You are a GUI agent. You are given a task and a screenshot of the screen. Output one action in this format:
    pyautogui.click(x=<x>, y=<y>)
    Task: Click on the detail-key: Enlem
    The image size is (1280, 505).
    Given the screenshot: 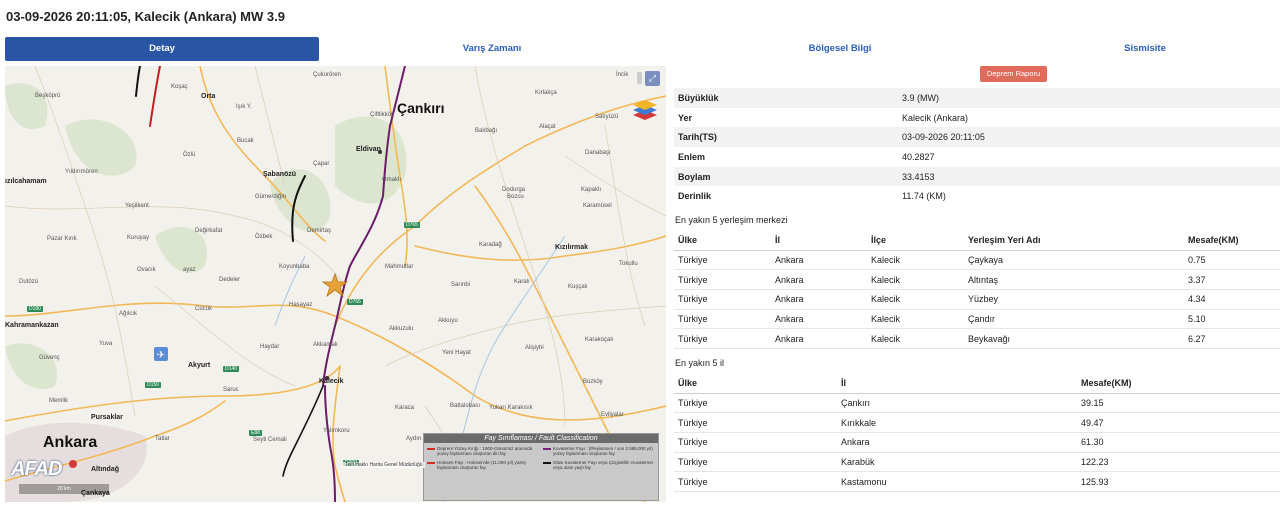 What is the action you would take?
    pyautogui.click(x=692, y=156)
    